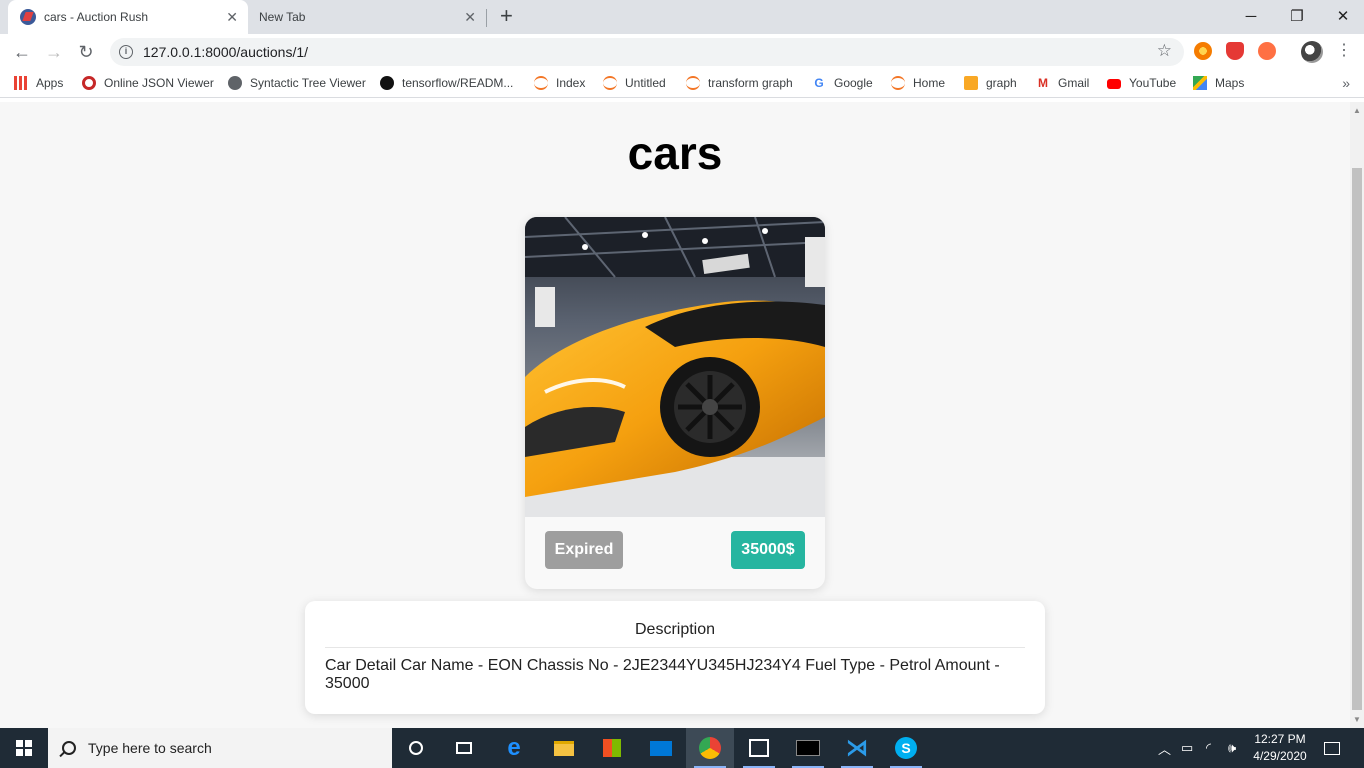  I want to click on bookmark-maps: Maps, so click(1218, 83).